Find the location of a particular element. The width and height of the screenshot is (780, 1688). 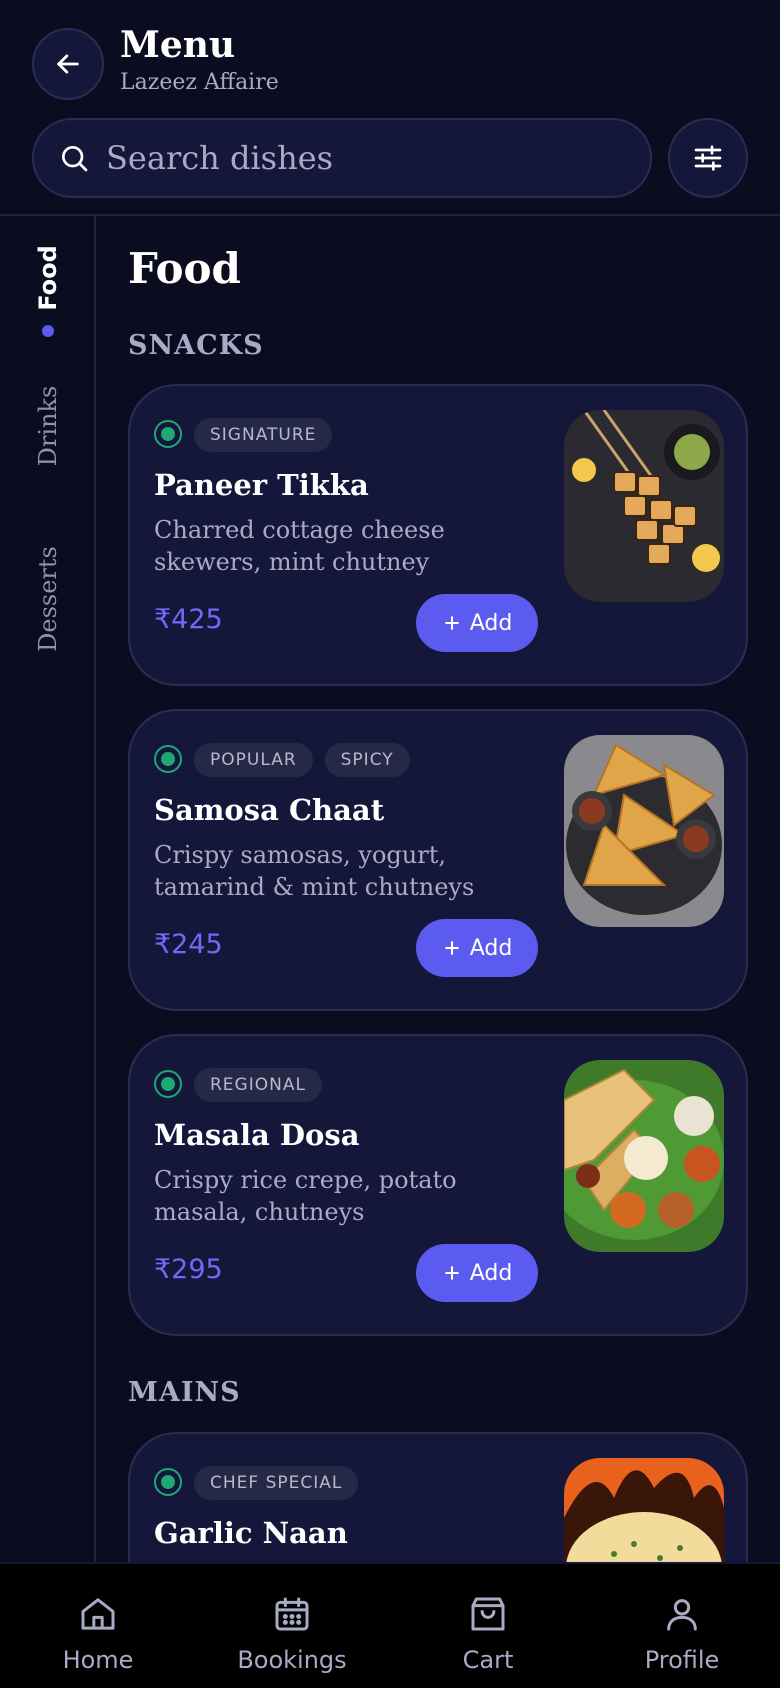

bottom-navigation: Home Bookings Cart Profile is located at coordinates (390, 1625).